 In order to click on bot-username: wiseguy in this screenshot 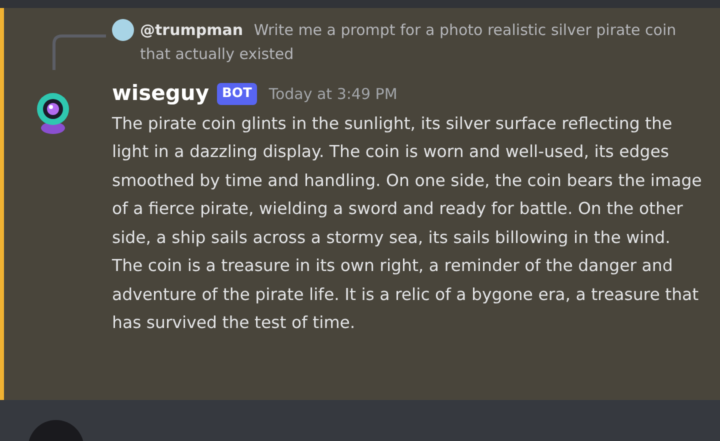, I will do `click(161, 94)`.